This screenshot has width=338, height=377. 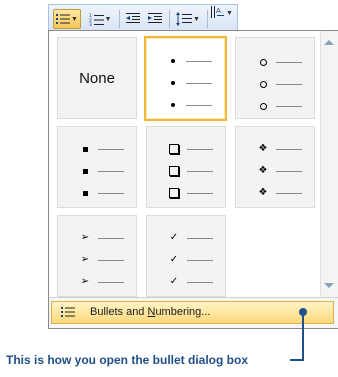 I want to click on decrease-indent-button, so click(x=133, y=19).